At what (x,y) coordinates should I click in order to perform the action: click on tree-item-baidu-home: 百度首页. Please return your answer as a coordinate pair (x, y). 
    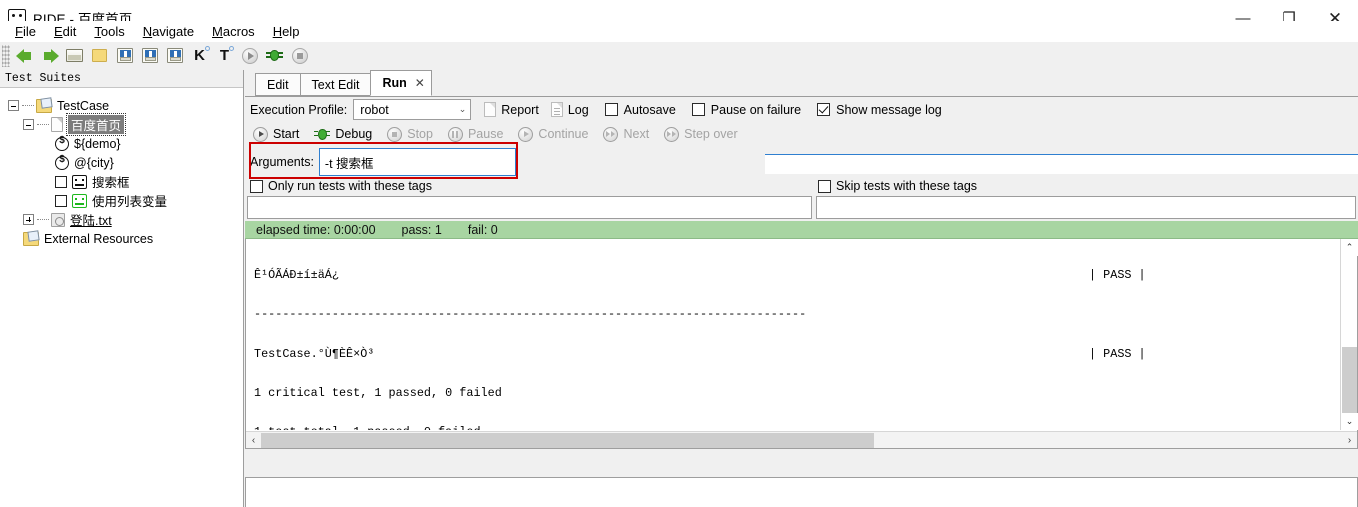
    Looking at the image, I should click on (121, 124).